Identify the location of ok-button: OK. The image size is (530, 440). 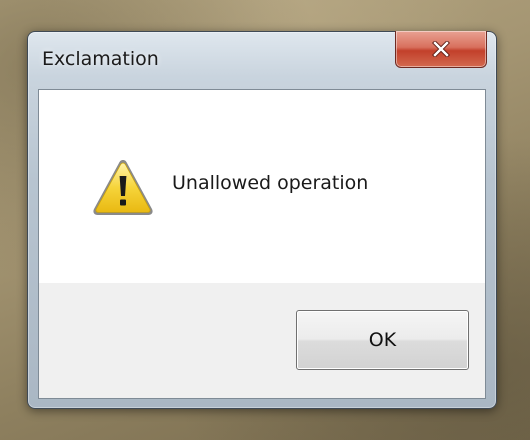
(382, 340).